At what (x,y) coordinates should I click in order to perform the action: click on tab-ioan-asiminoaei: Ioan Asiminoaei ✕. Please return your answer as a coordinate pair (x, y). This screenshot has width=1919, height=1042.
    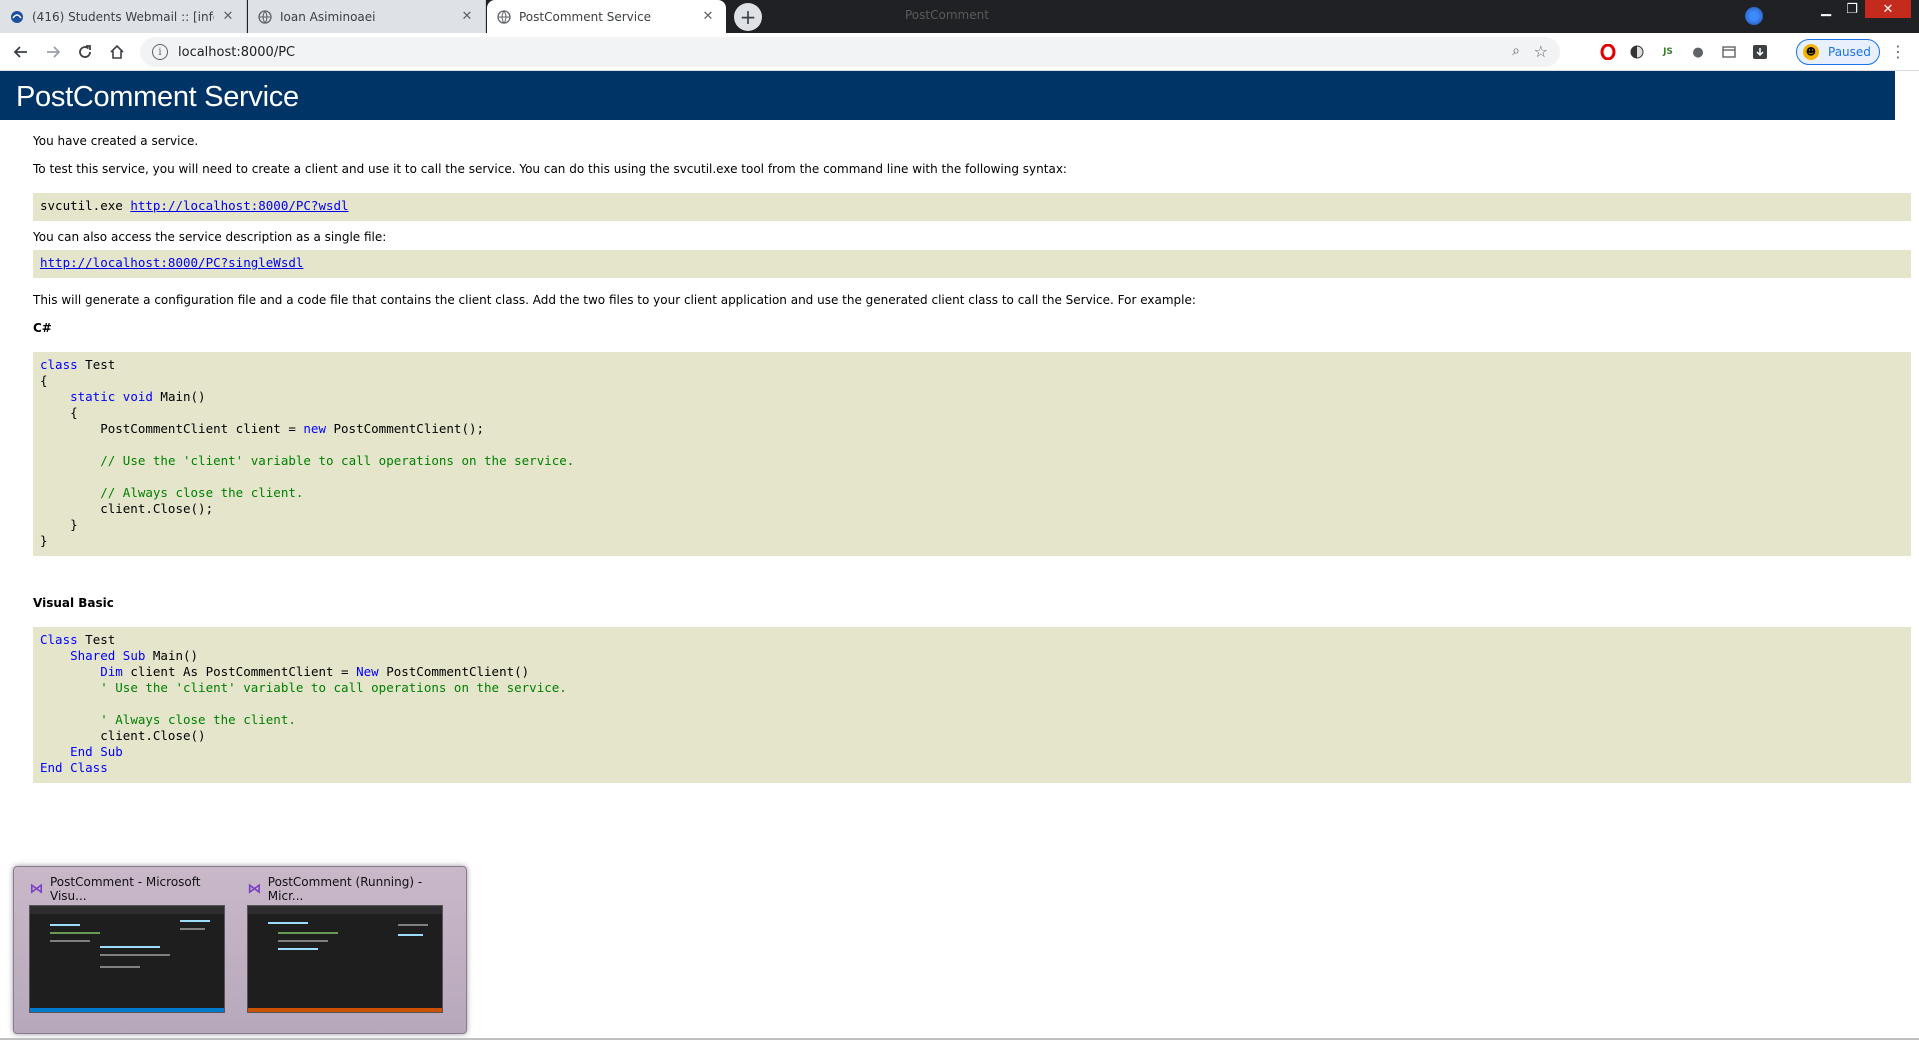
    Looking at the image, I should click on (367, 16).